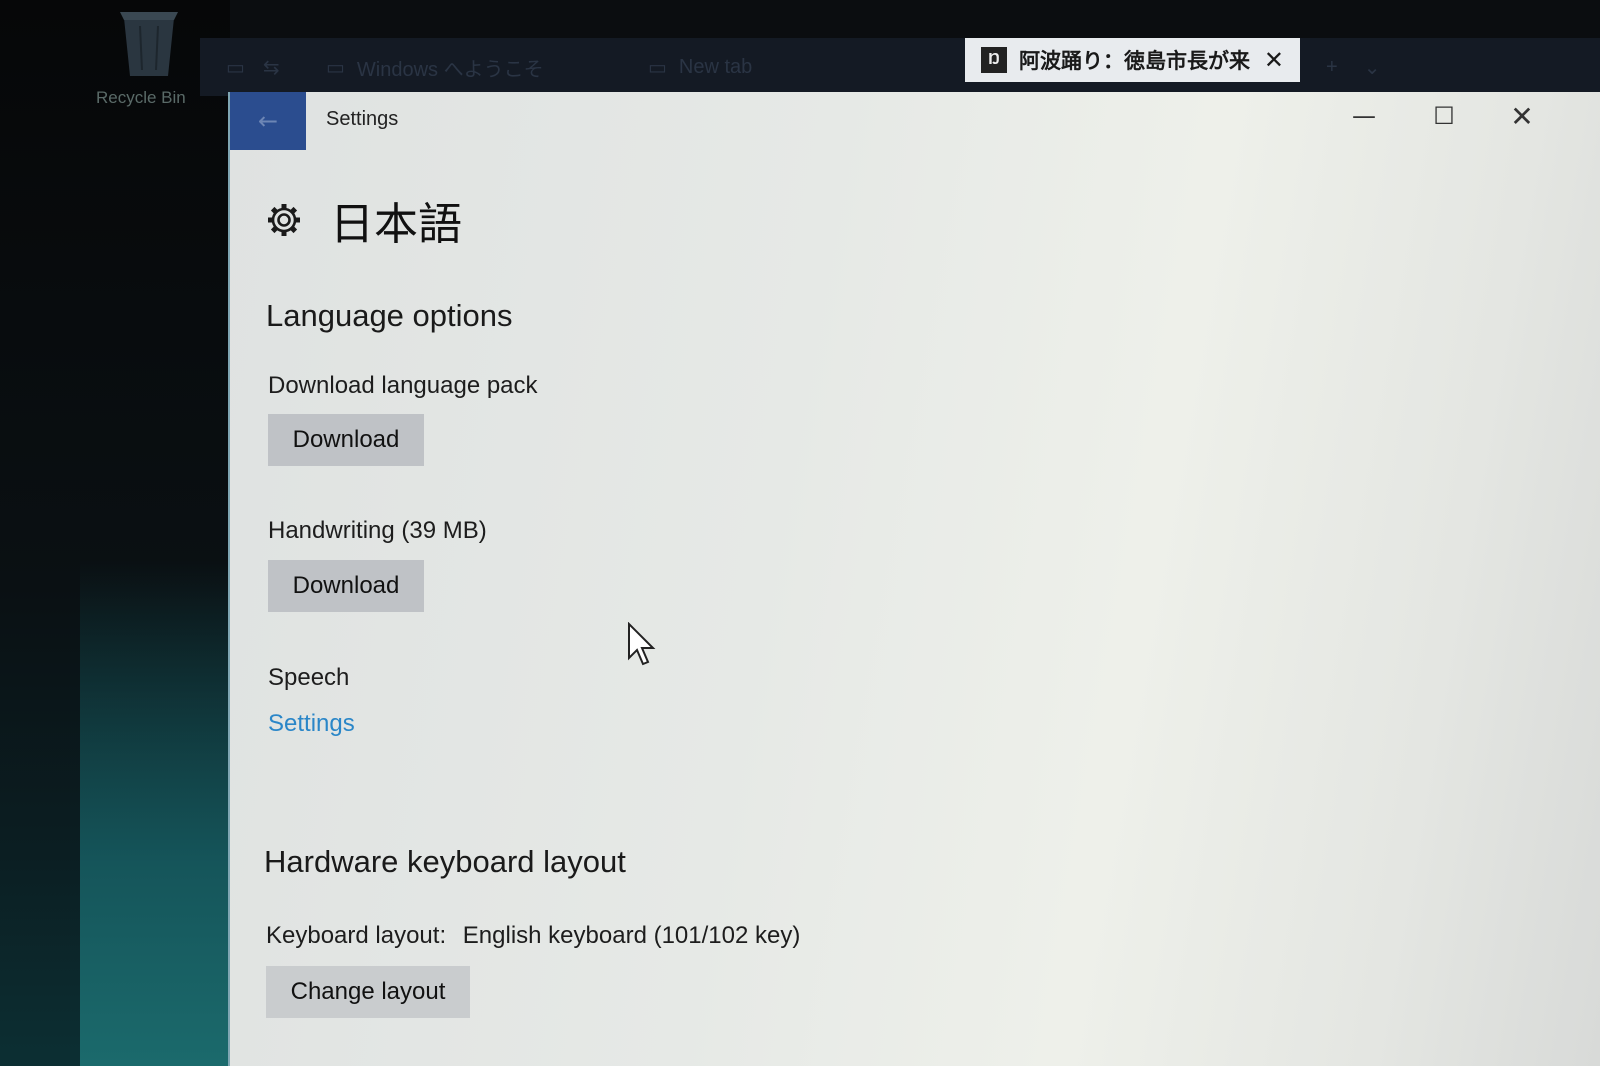 The width and height of the screenshot is (1600, 1066). What do you see at coordinates (284, 220) in the screenshot?
I see `gear-icon` at bounding box center [284, 220].